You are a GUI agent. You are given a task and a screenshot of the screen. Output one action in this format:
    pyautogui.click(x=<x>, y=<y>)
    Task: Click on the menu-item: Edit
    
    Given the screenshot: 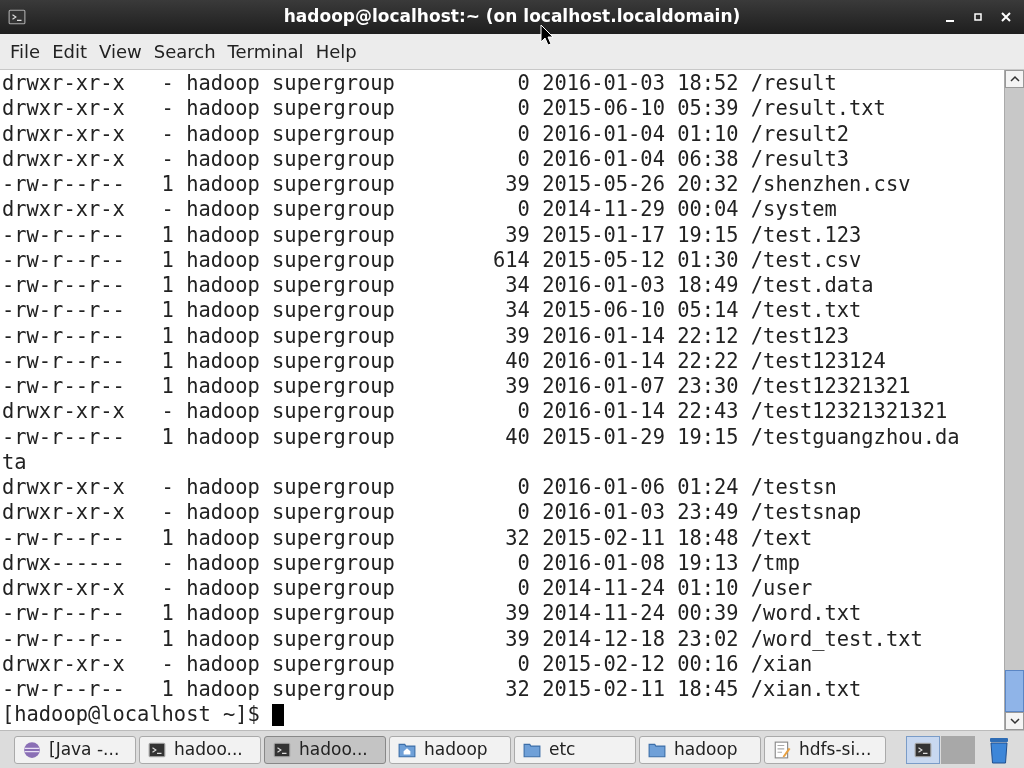 What is the action you would take?
    pyautogui.click(x=69, y=51)
    